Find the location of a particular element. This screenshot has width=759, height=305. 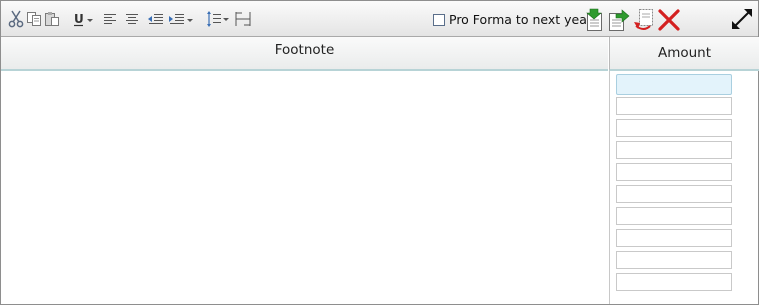

cut-icon is located at coordinates (16, 19).